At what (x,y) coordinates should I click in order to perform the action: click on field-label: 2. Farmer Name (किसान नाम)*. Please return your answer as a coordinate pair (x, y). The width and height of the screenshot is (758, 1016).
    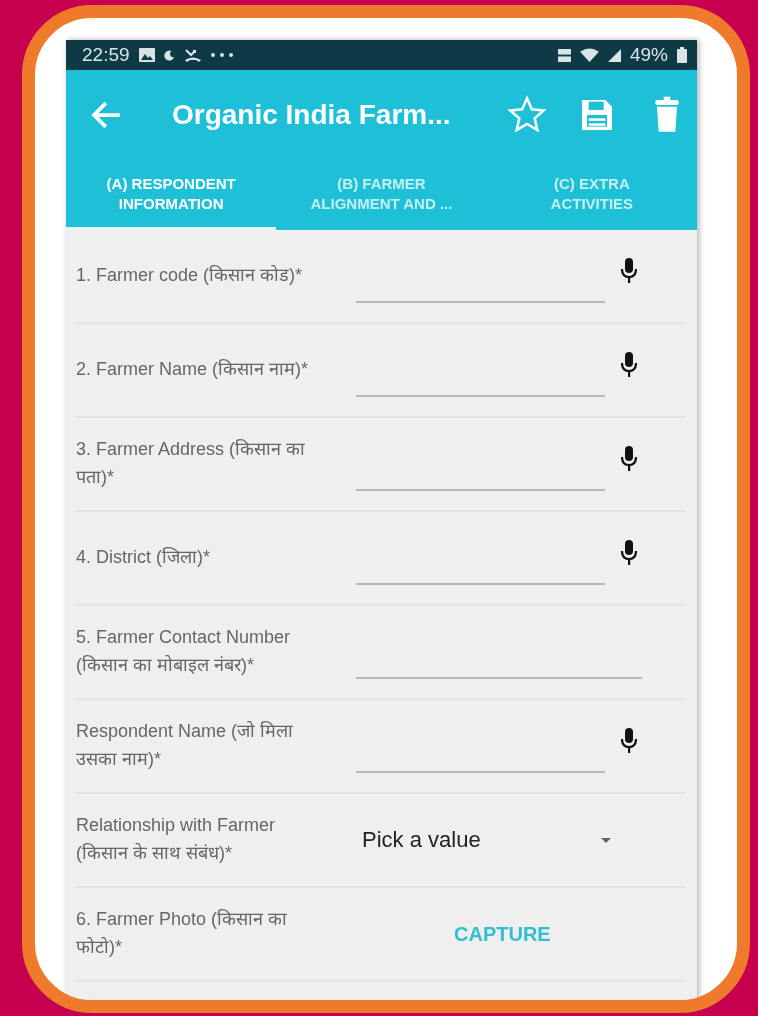
    Looking at the image, I should click on (193, 370).